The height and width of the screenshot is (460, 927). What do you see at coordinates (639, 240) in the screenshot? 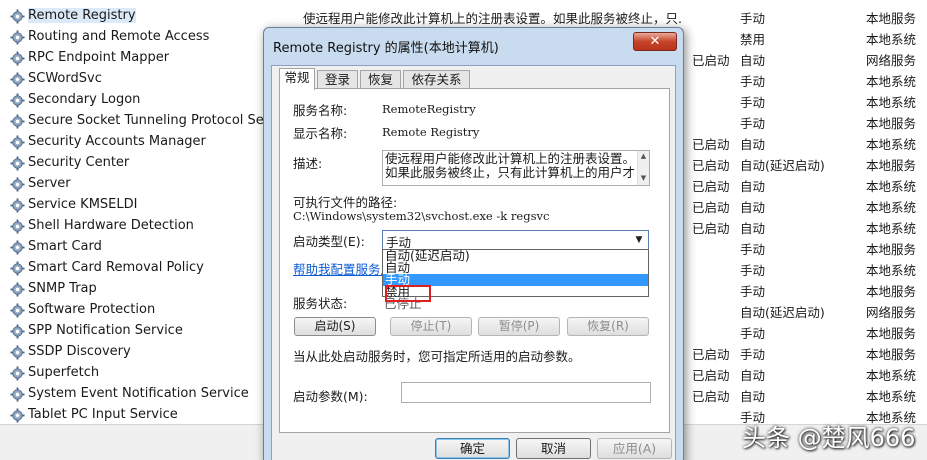
I see `chevron-down-icon: ▼` at bounding box center [639, 240].